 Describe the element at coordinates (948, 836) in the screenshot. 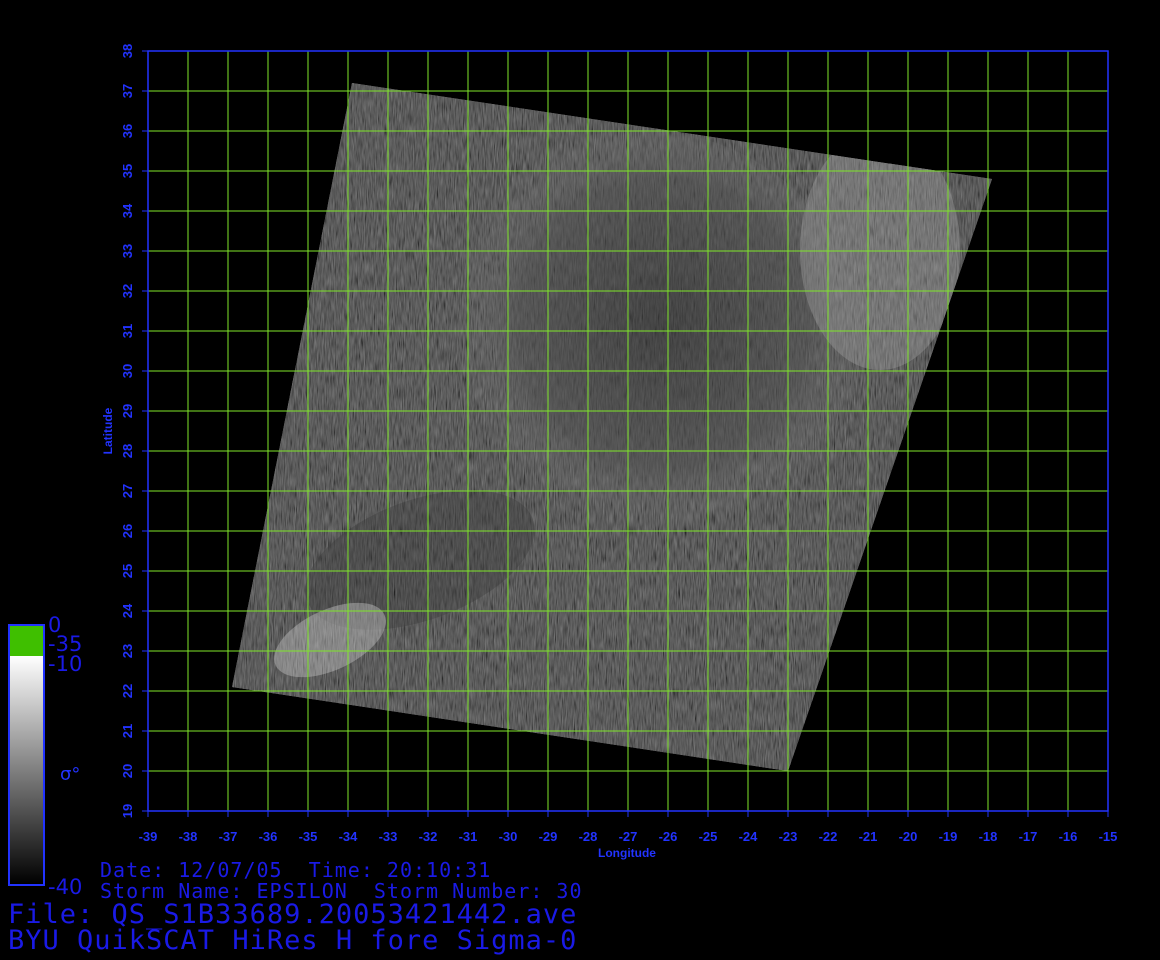

I see `x-tick-label: -19` at that location.